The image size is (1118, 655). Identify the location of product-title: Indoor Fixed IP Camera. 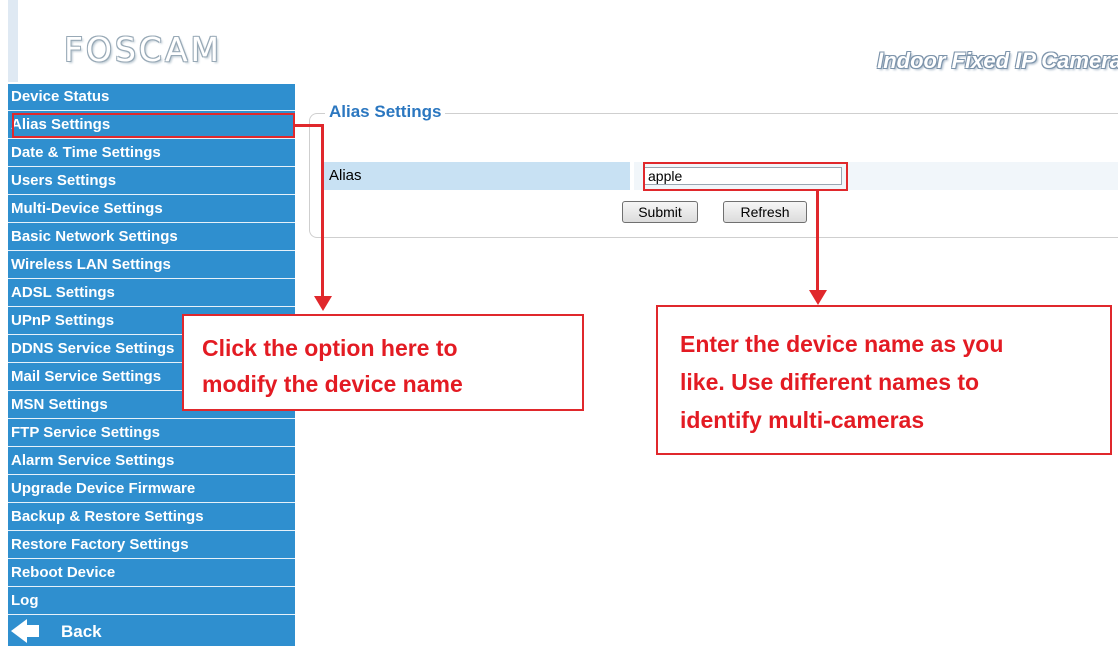
(997, 60).